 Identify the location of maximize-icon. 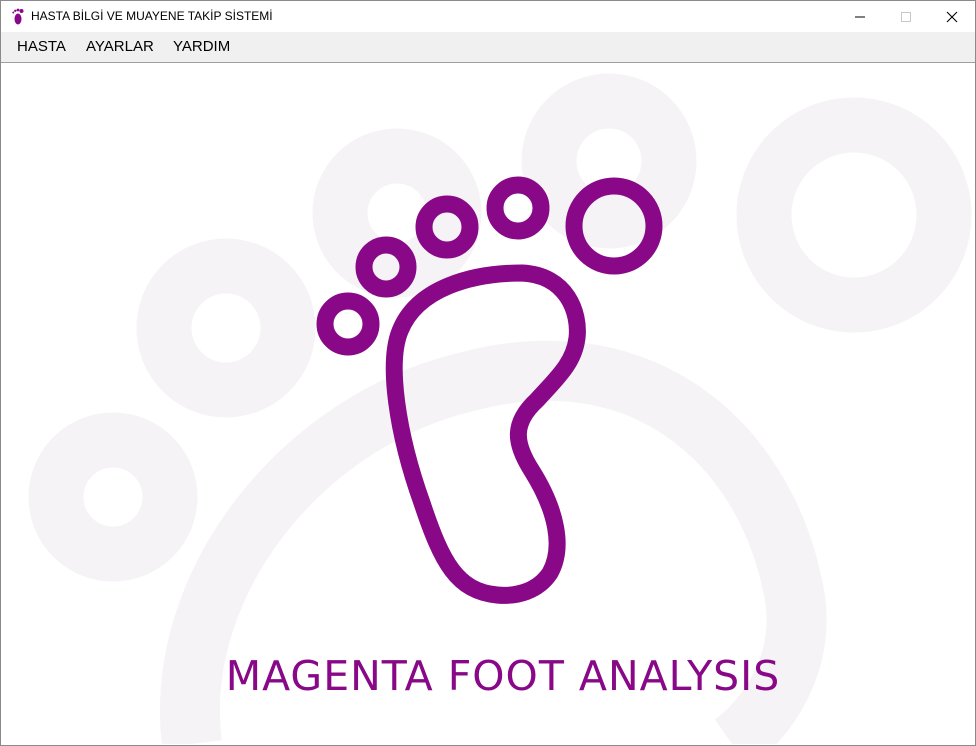
(906, 16).